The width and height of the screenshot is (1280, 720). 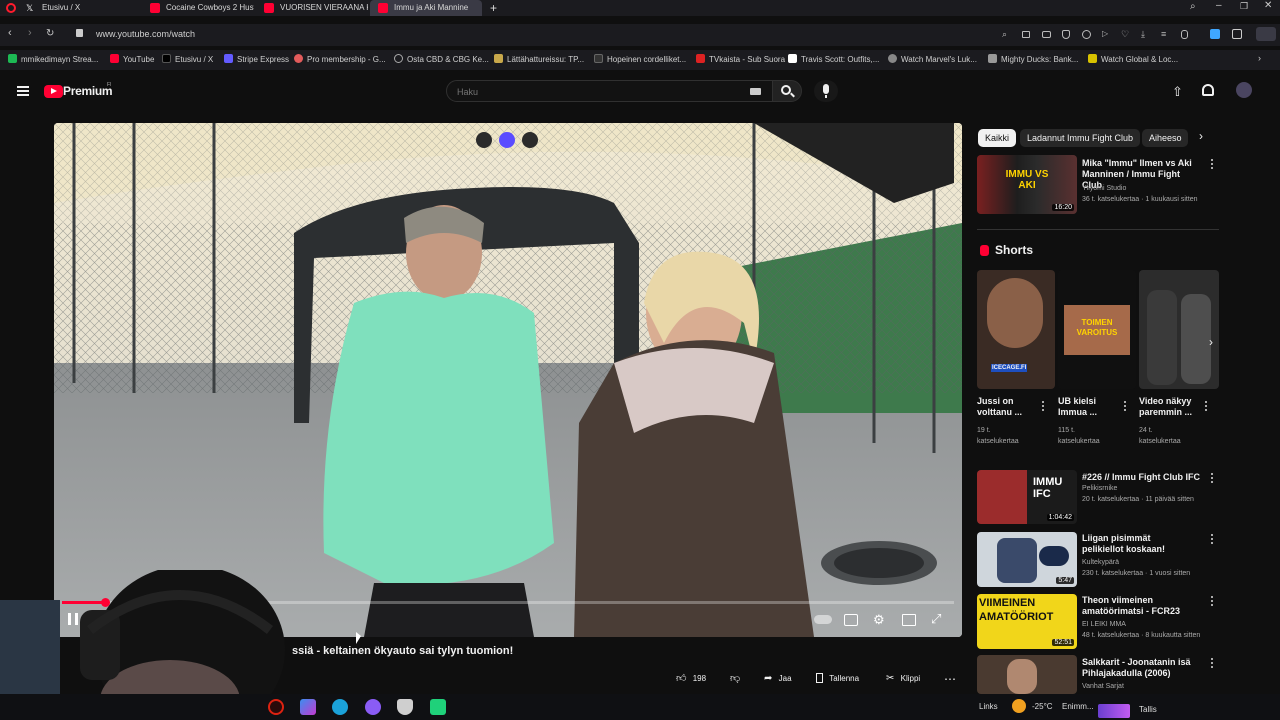 I want to click on search-input, so click(x=597, y=92).